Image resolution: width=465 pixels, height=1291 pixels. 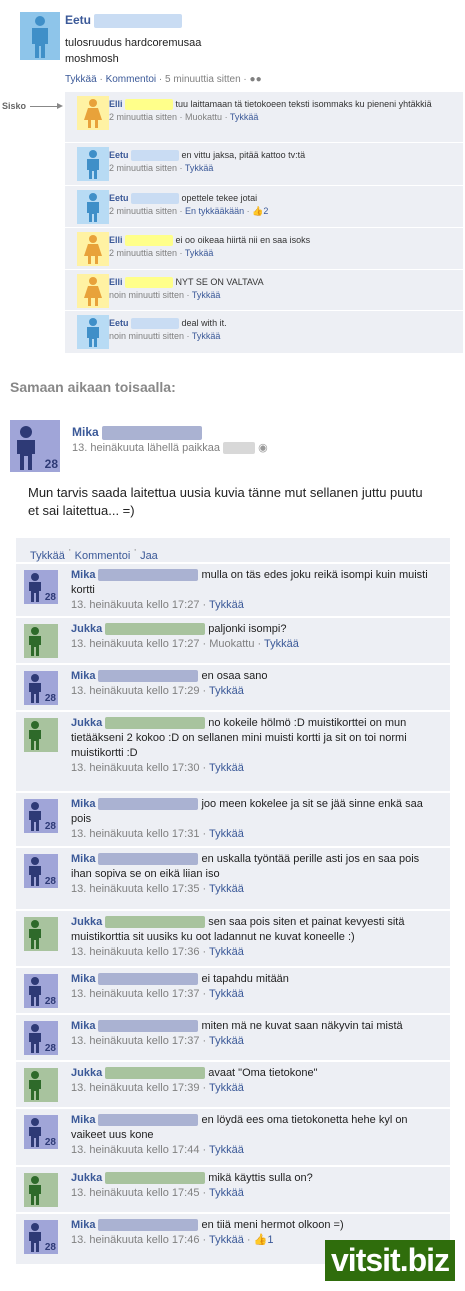 I want to click on comment-text: miten mä ne kuvat saan näkyvin tai mistä, so click(x=302, y=1026).